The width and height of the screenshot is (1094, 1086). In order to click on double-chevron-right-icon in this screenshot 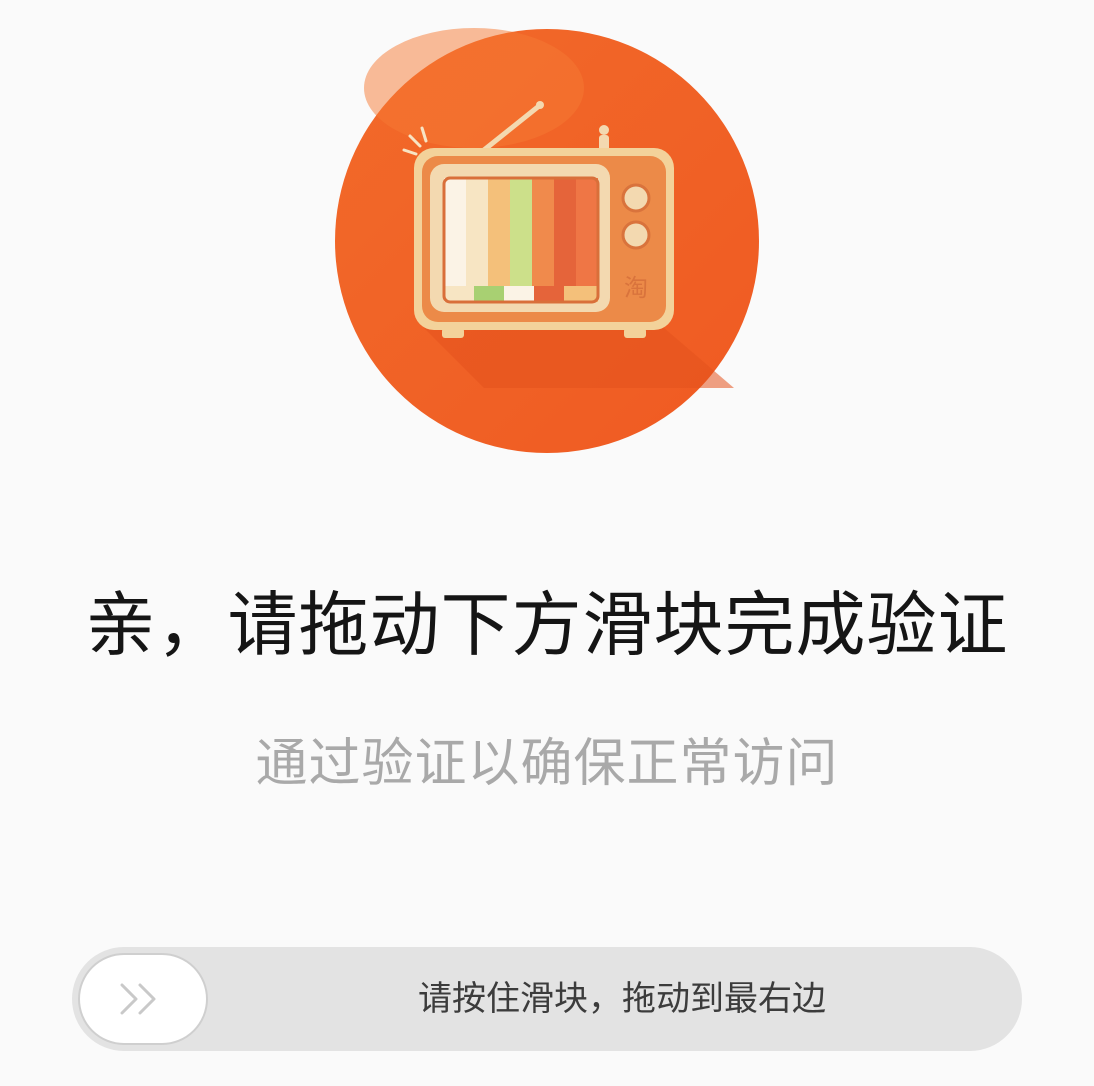, I will do `click(138, 999)`.